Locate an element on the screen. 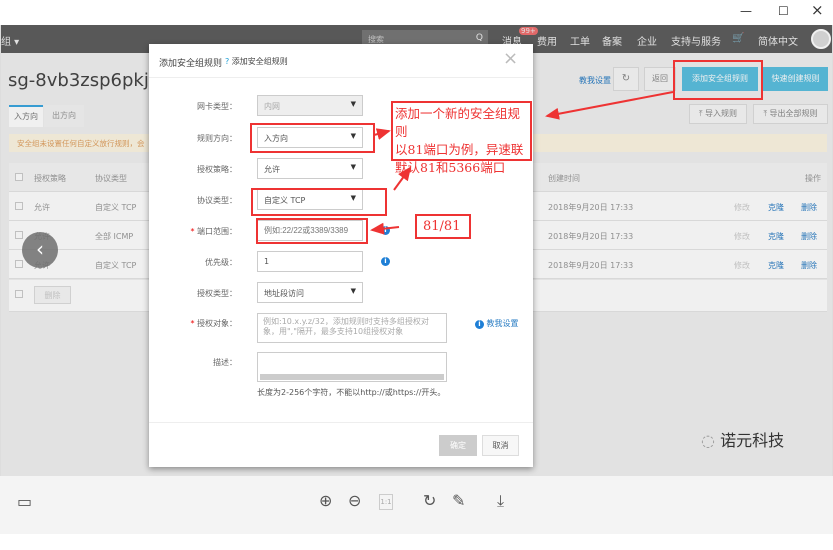 This screenshot has height=550, width=833. annotation-arrows is located at coordinates (522, 163).